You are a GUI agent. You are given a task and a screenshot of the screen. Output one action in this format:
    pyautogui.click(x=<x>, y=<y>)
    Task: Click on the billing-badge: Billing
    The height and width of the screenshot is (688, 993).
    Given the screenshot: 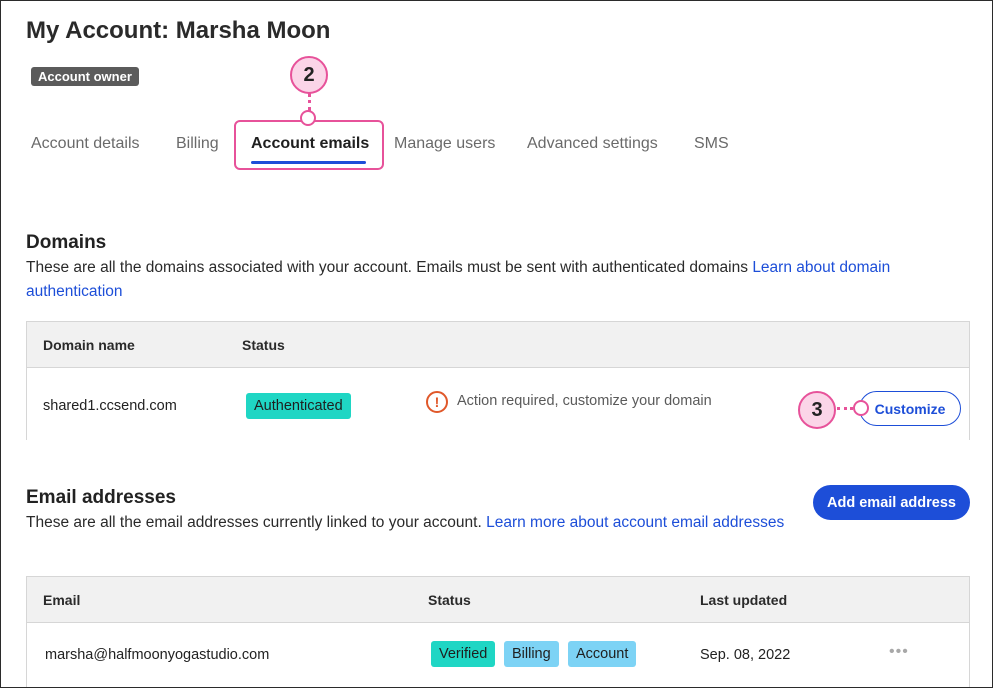 What is the action you would take?
    pyautogui.click(x=531, y=654)
    